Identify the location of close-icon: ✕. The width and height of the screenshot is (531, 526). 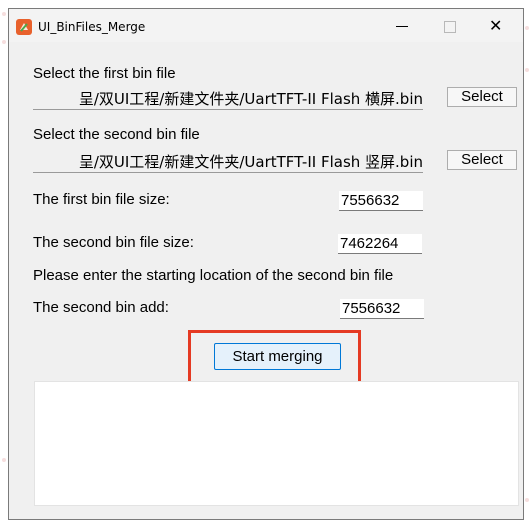
(496, 25).